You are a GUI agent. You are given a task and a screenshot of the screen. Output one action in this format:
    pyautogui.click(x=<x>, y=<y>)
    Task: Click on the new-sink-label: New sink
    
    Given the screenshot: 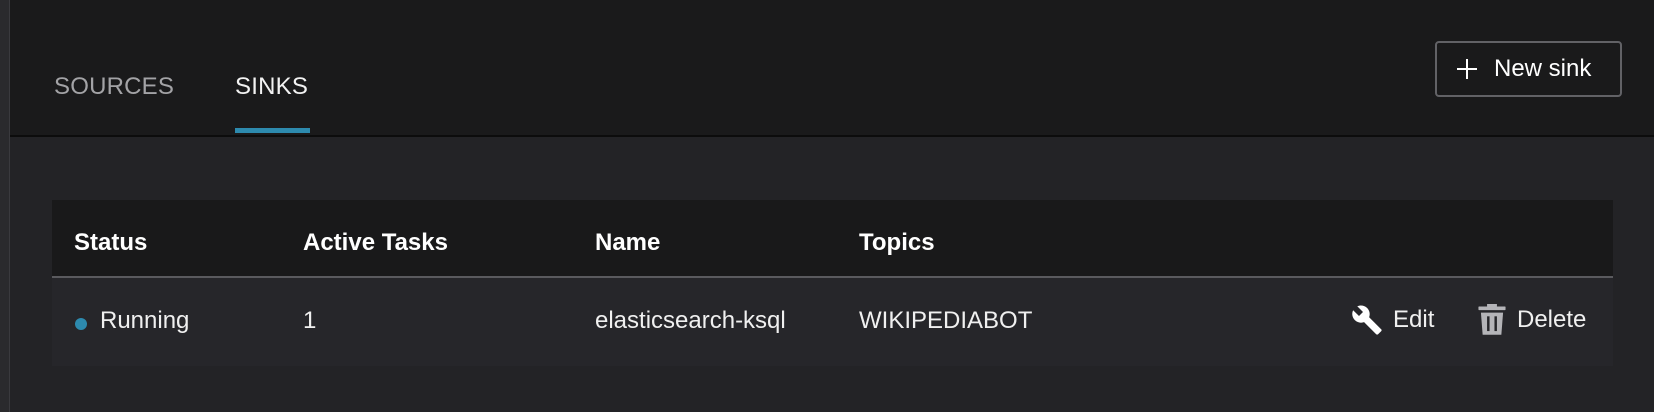 What is the action you would take?
    pyautogui.click(x=1543, y=68)
    